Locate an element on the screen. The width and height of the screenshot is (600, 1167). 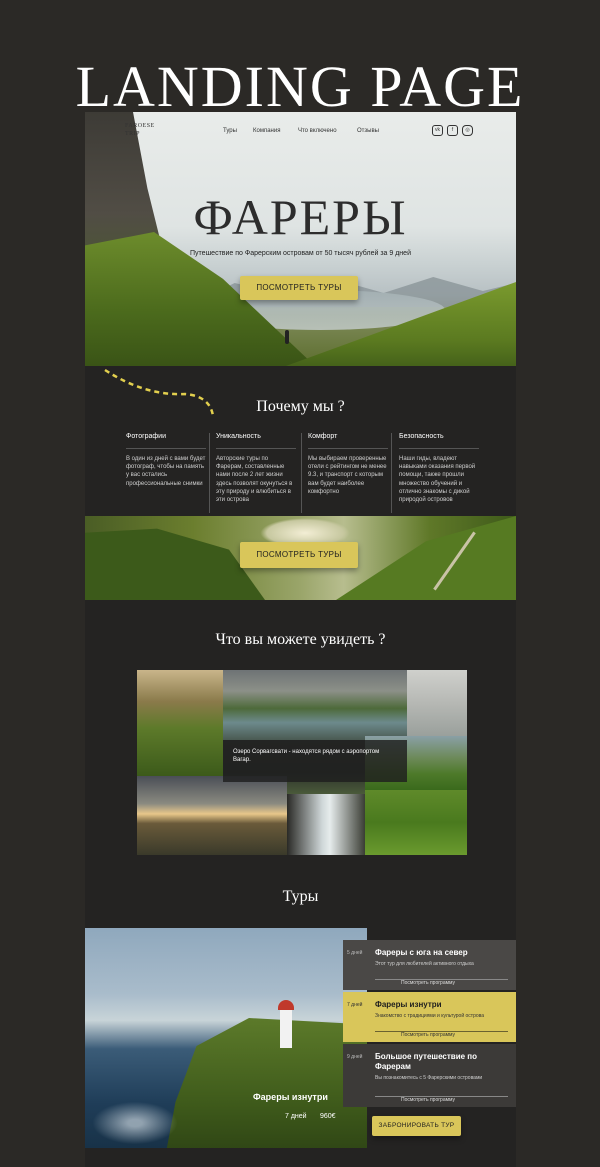
tour-name: Большое путешествие по Фарерам is located at coordinates (426, 1061).